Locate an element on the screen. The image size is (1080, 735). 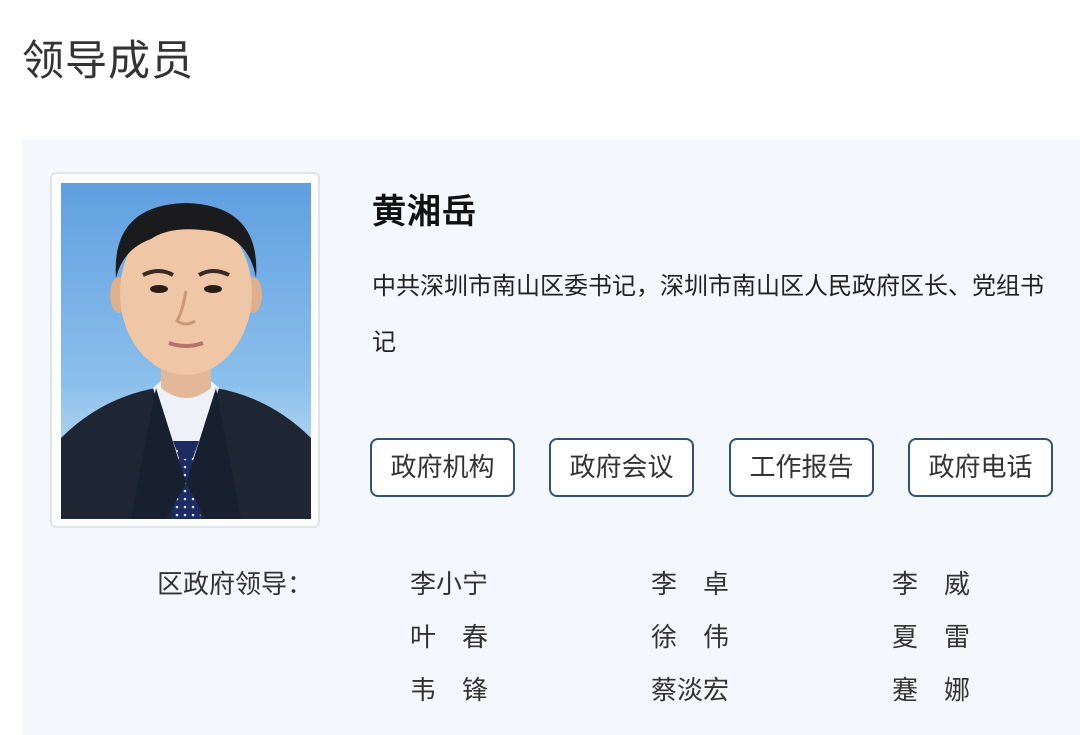
district-leaders-label: 区政府领导： is located at coordinates (235, 585).